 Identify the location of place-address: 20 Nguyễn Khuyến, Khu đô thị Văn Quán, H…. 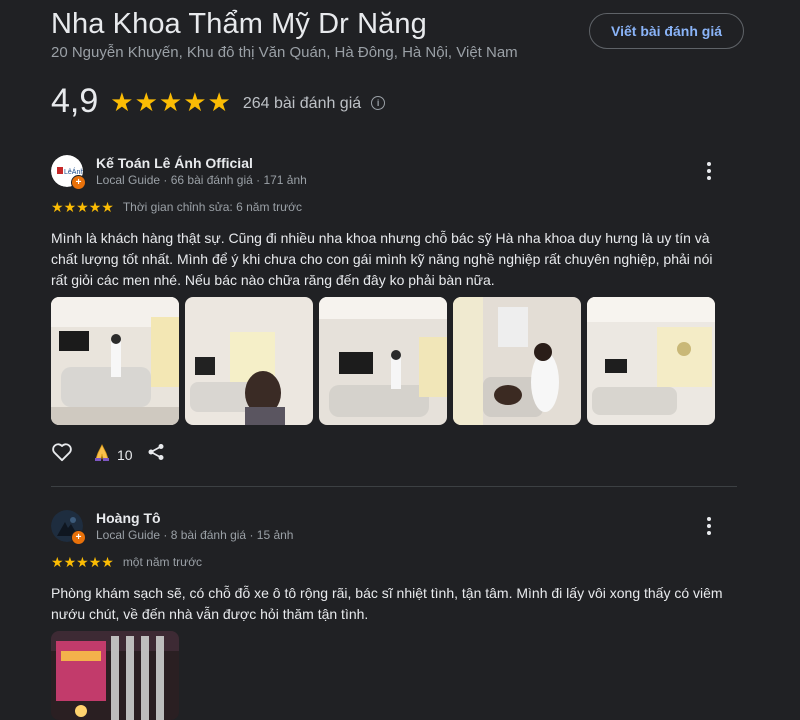
(284, 52).